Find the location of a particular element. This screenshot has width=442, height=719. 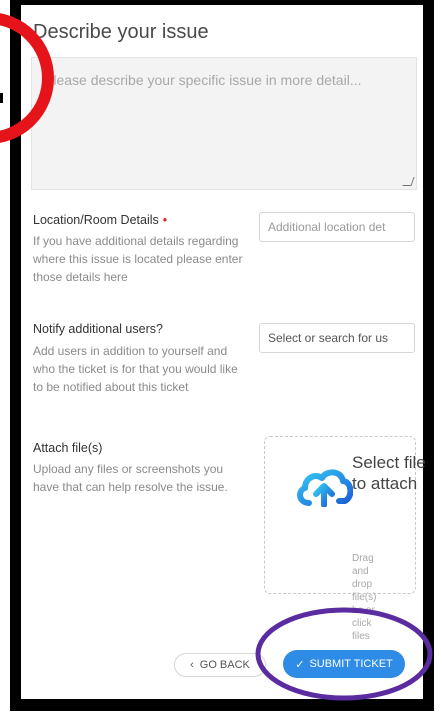

page-title: Describe your issue is located at coordinates (121, 32).